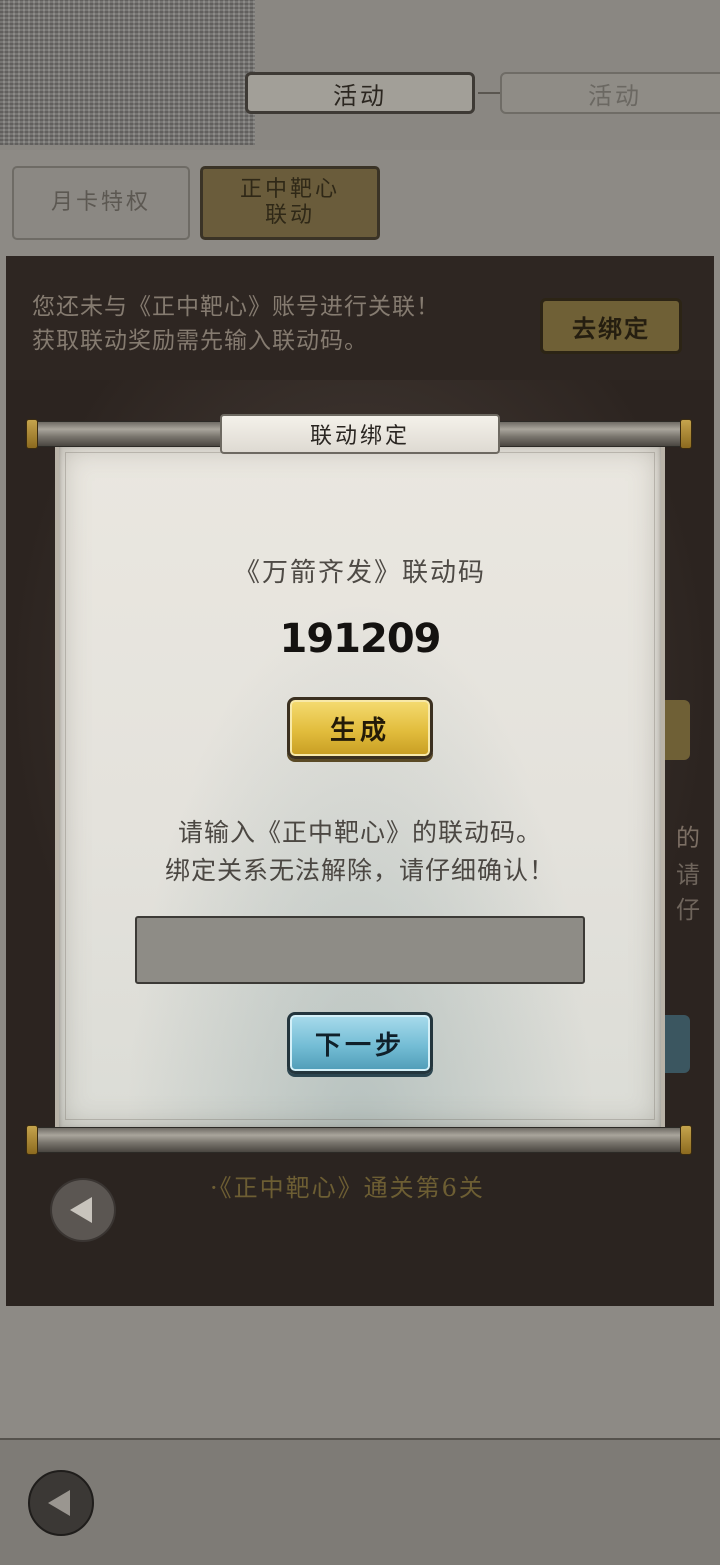  Describe the element at coordinates (360, 93) in the screenshot. I see `tab-activity-active: 活动` at that location.